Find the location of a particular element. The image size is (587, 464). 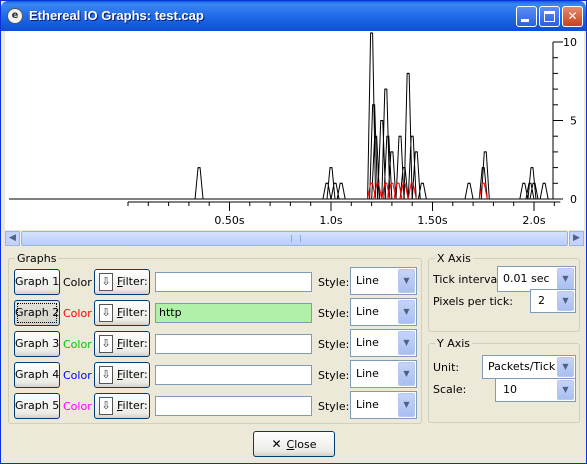

graph-2-style-label: Style: is located at coordinates (334, 313).